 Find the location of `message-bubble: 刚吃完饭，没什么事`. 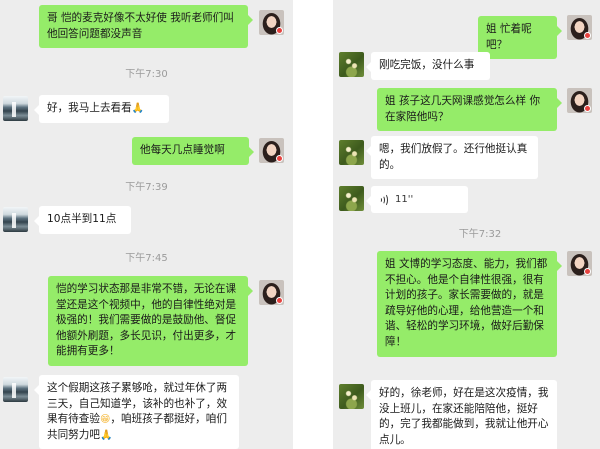

message-bubble: 刚吃完饭，没什么事 is located at coordinates (428, 66).